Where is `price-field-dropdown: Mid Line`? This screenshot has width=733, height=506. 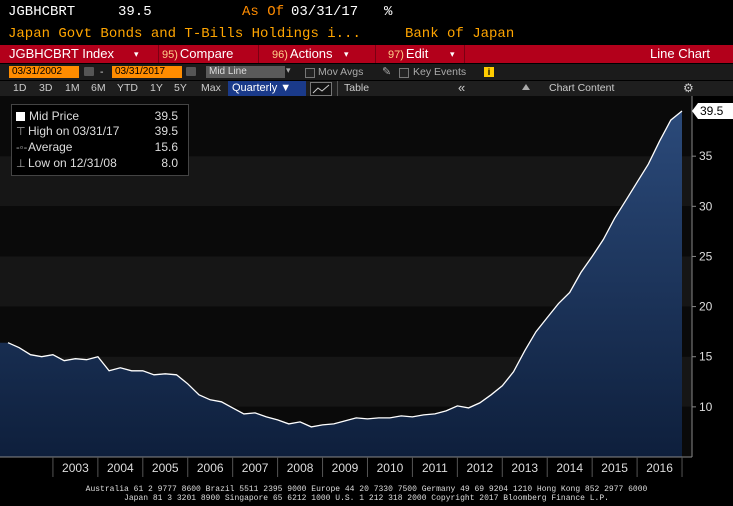 price-field-dropdown: Mid Line is located at coordinates (245, 72).